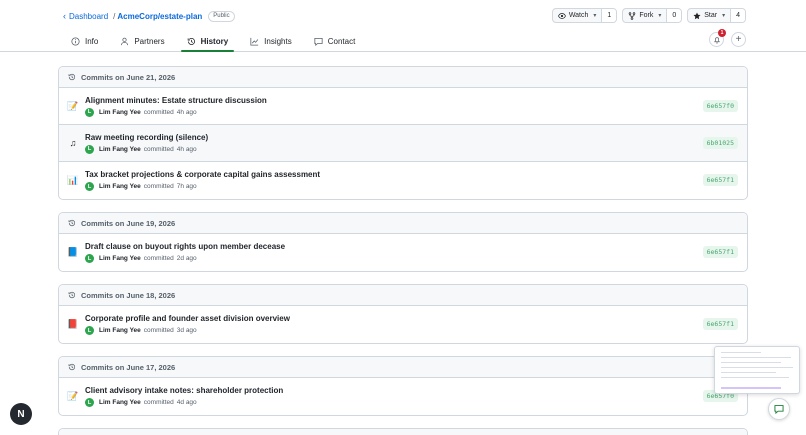 This screenshot has height=435, width=806. I want to click on repo-name-link: AcmeCorp/estate-plan, so click(159, 16).